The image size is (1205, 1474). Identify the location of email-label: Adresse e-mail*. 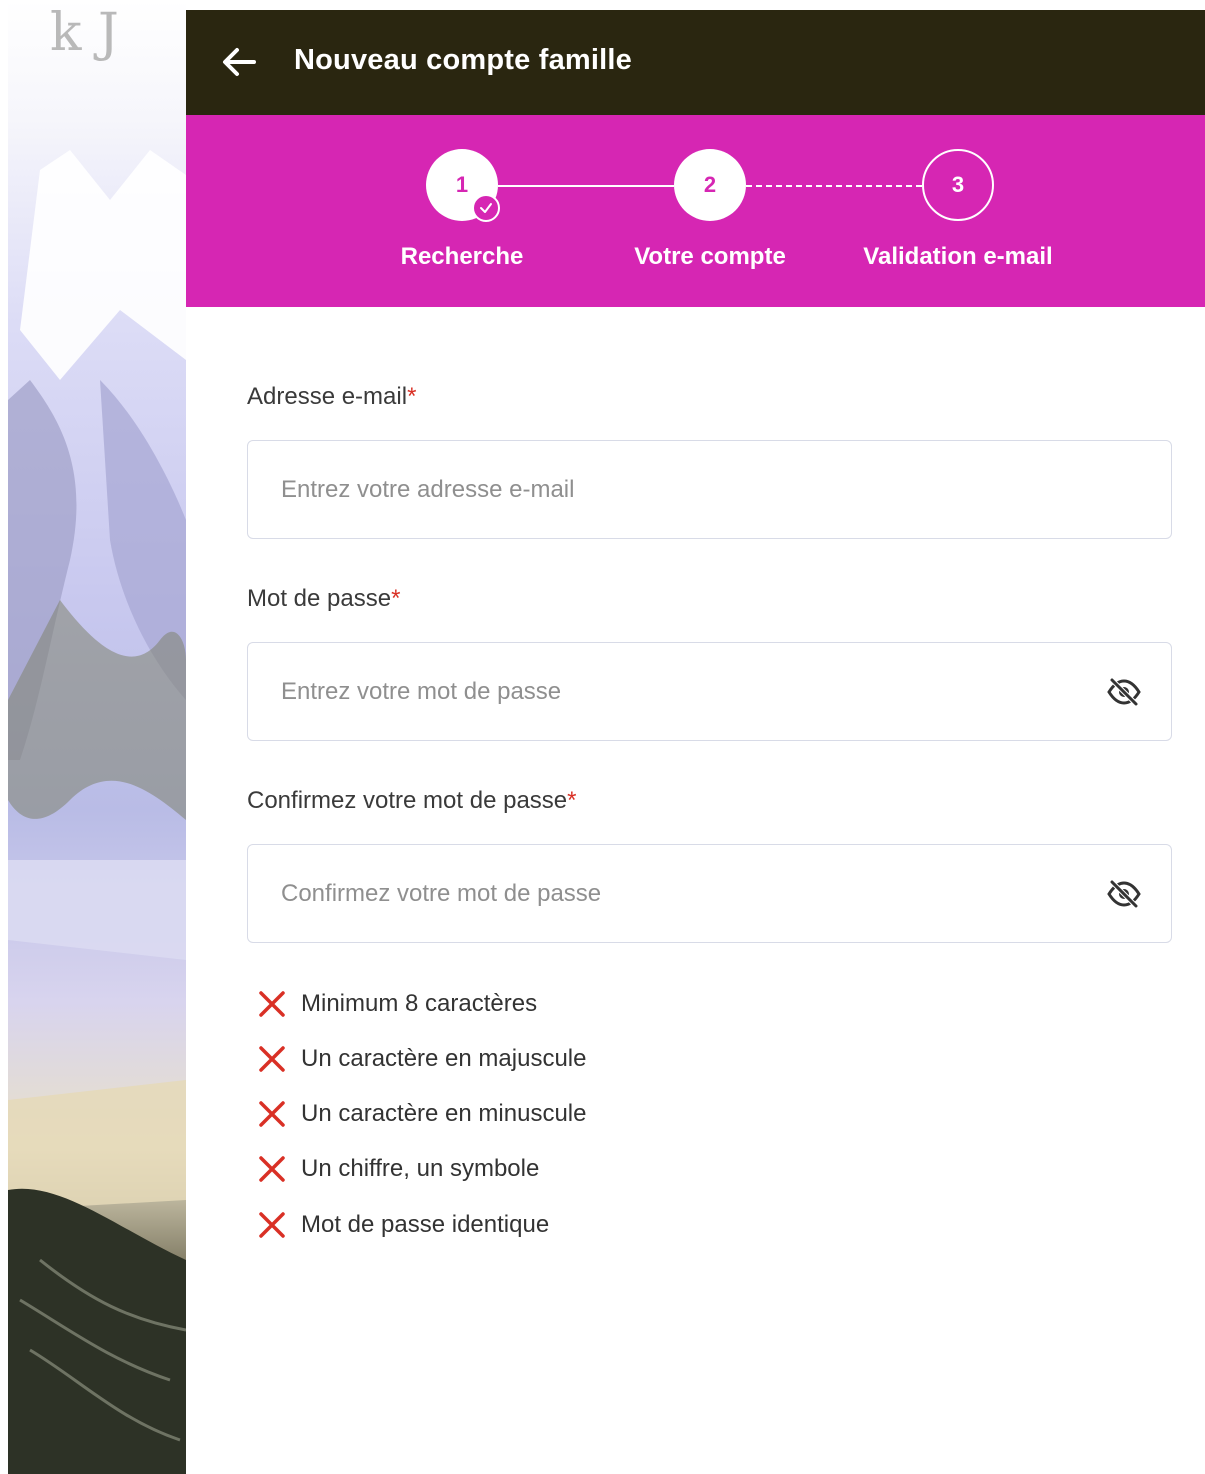
(331, 397).